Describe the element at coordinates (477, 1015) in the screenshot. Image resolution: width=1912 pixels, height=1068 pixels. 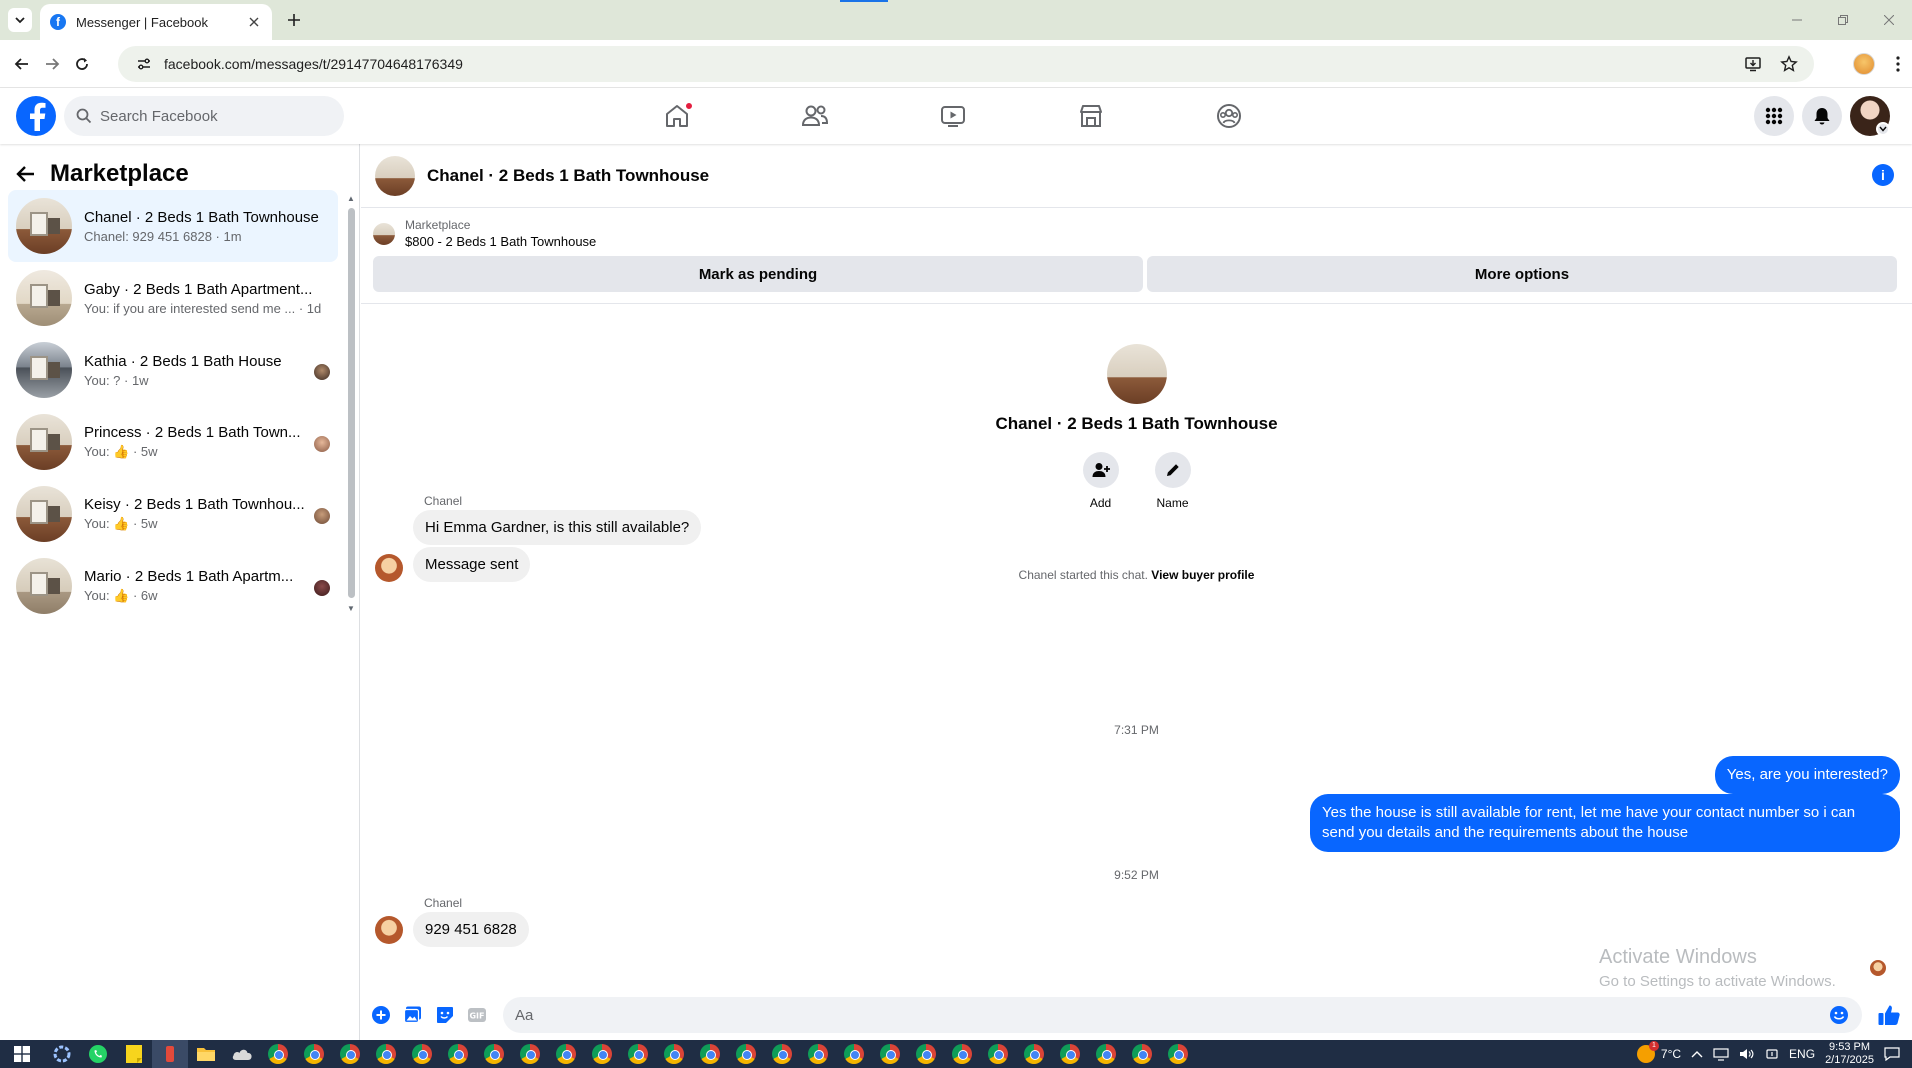
I see `gif-button: GIF` at that location.